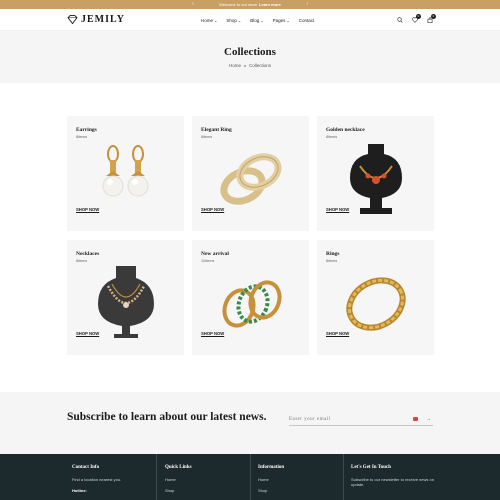 This screenshot has width=500, height=500. I want to click on next-arrow-icon: ›, so click(307, 4).